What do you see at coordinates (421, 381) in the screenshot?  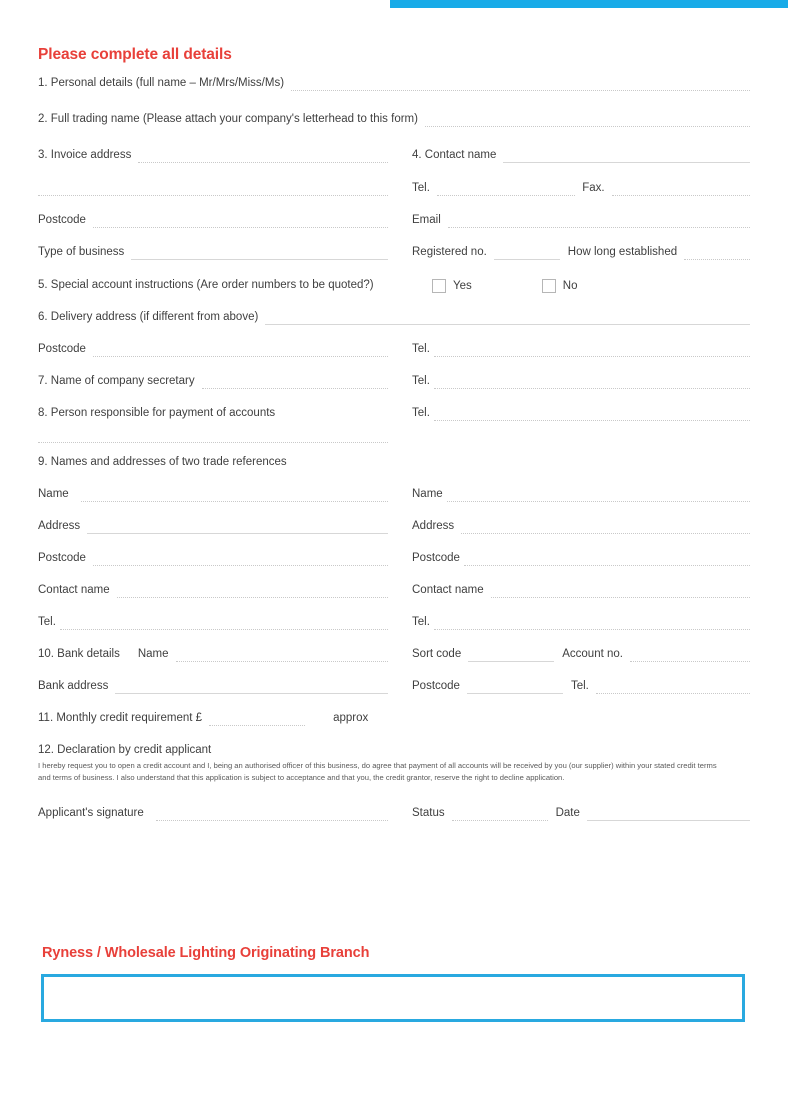 I see `company-secretary-tel-label: Tel.` at bounding box center [421, 381].